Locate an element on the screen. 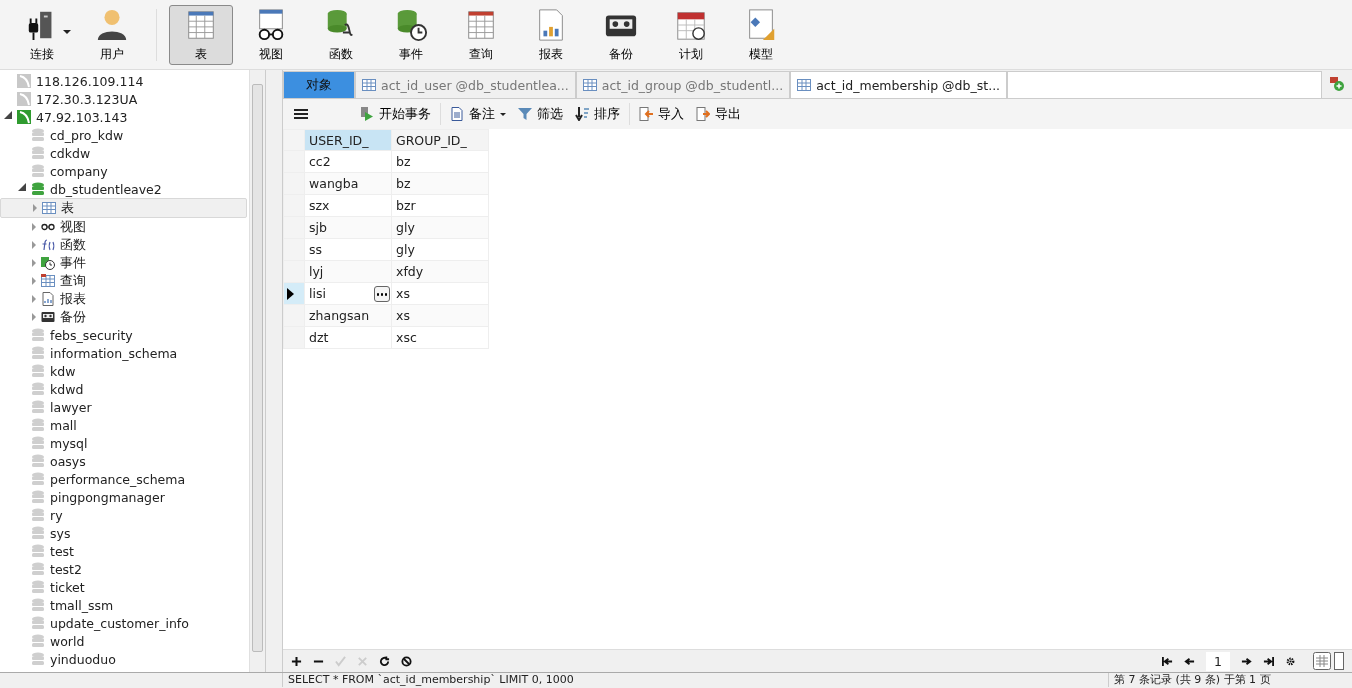  toolbar-button: 函数 is located at coordinates (341, 35).